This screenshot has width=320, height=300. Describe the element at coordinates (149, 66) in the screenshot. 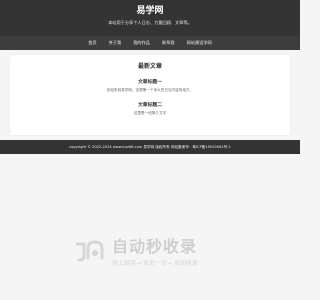

I see `section-title: 最新文章` at that location.